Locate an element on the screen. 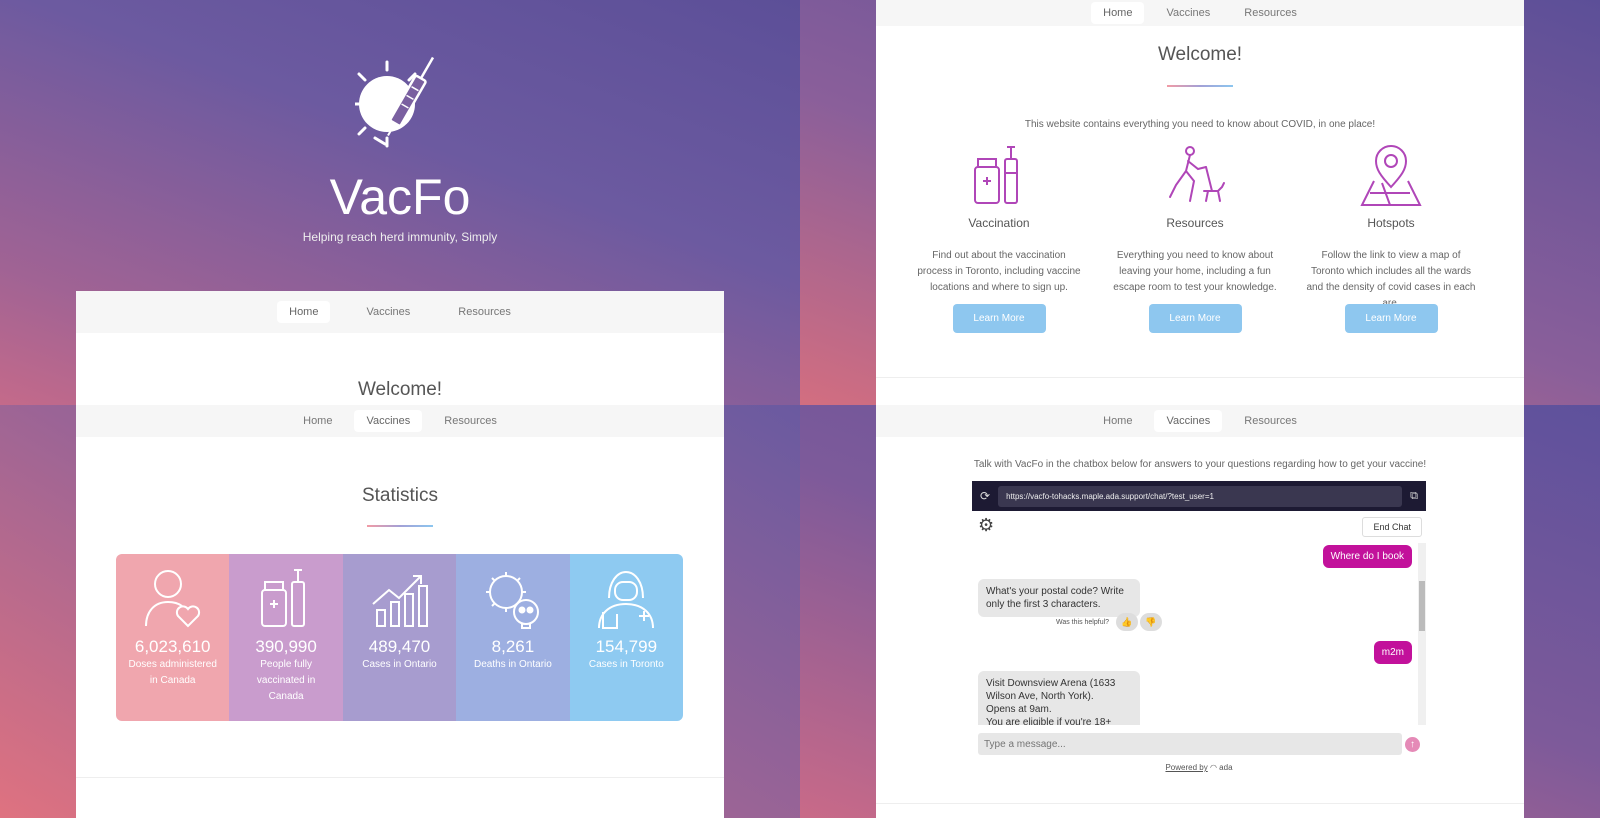  stat-label: Cases in Ontario is located at coordinates (399, 664).